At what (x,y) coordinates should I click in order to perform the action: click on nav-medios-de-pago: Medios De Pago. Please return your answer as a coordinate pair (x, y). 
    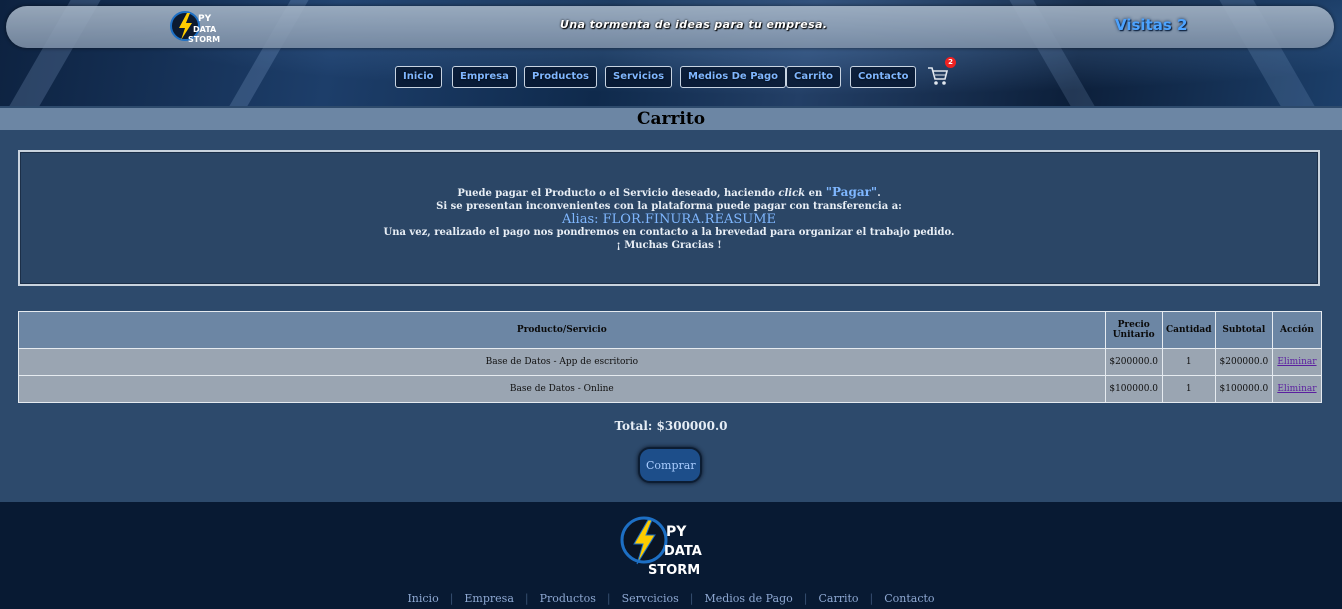
    Looking at the image, I should click on (733, 77).